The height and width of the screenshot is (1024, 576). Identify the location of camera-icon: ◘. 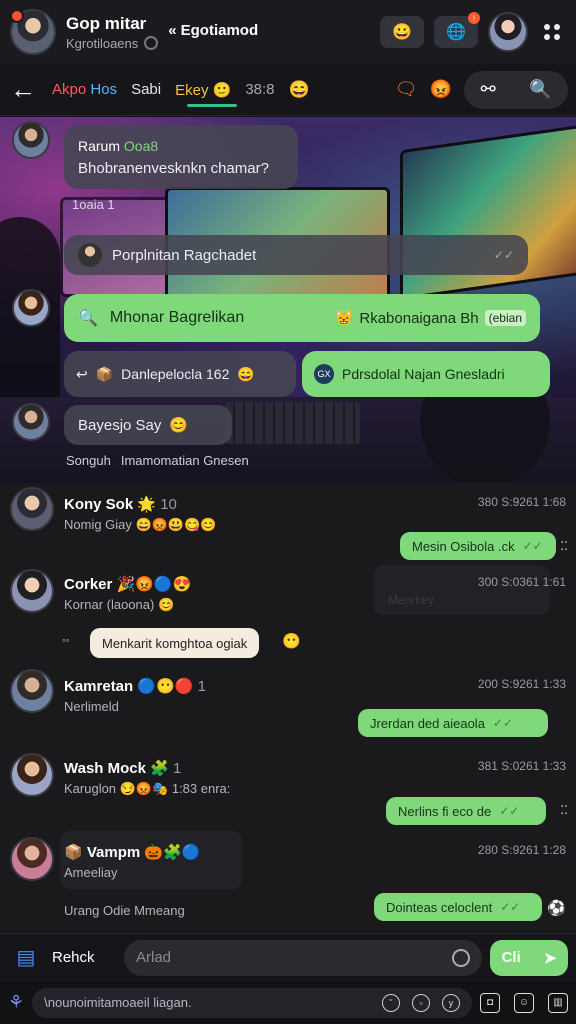
(490, 1002).